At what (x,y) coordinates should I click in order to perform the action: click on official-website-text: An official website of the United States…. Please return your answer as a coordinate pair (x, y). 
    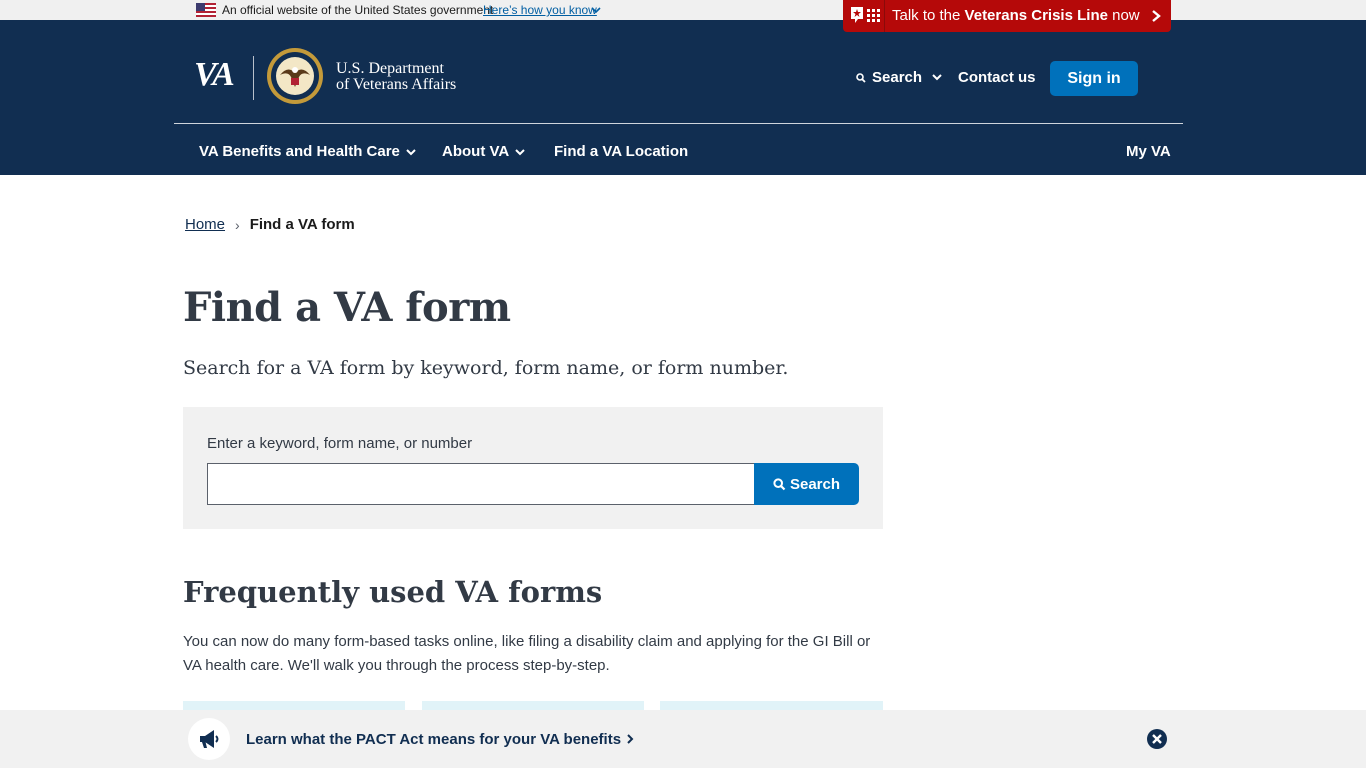
    Looking at the image, I should click on (358, 10).